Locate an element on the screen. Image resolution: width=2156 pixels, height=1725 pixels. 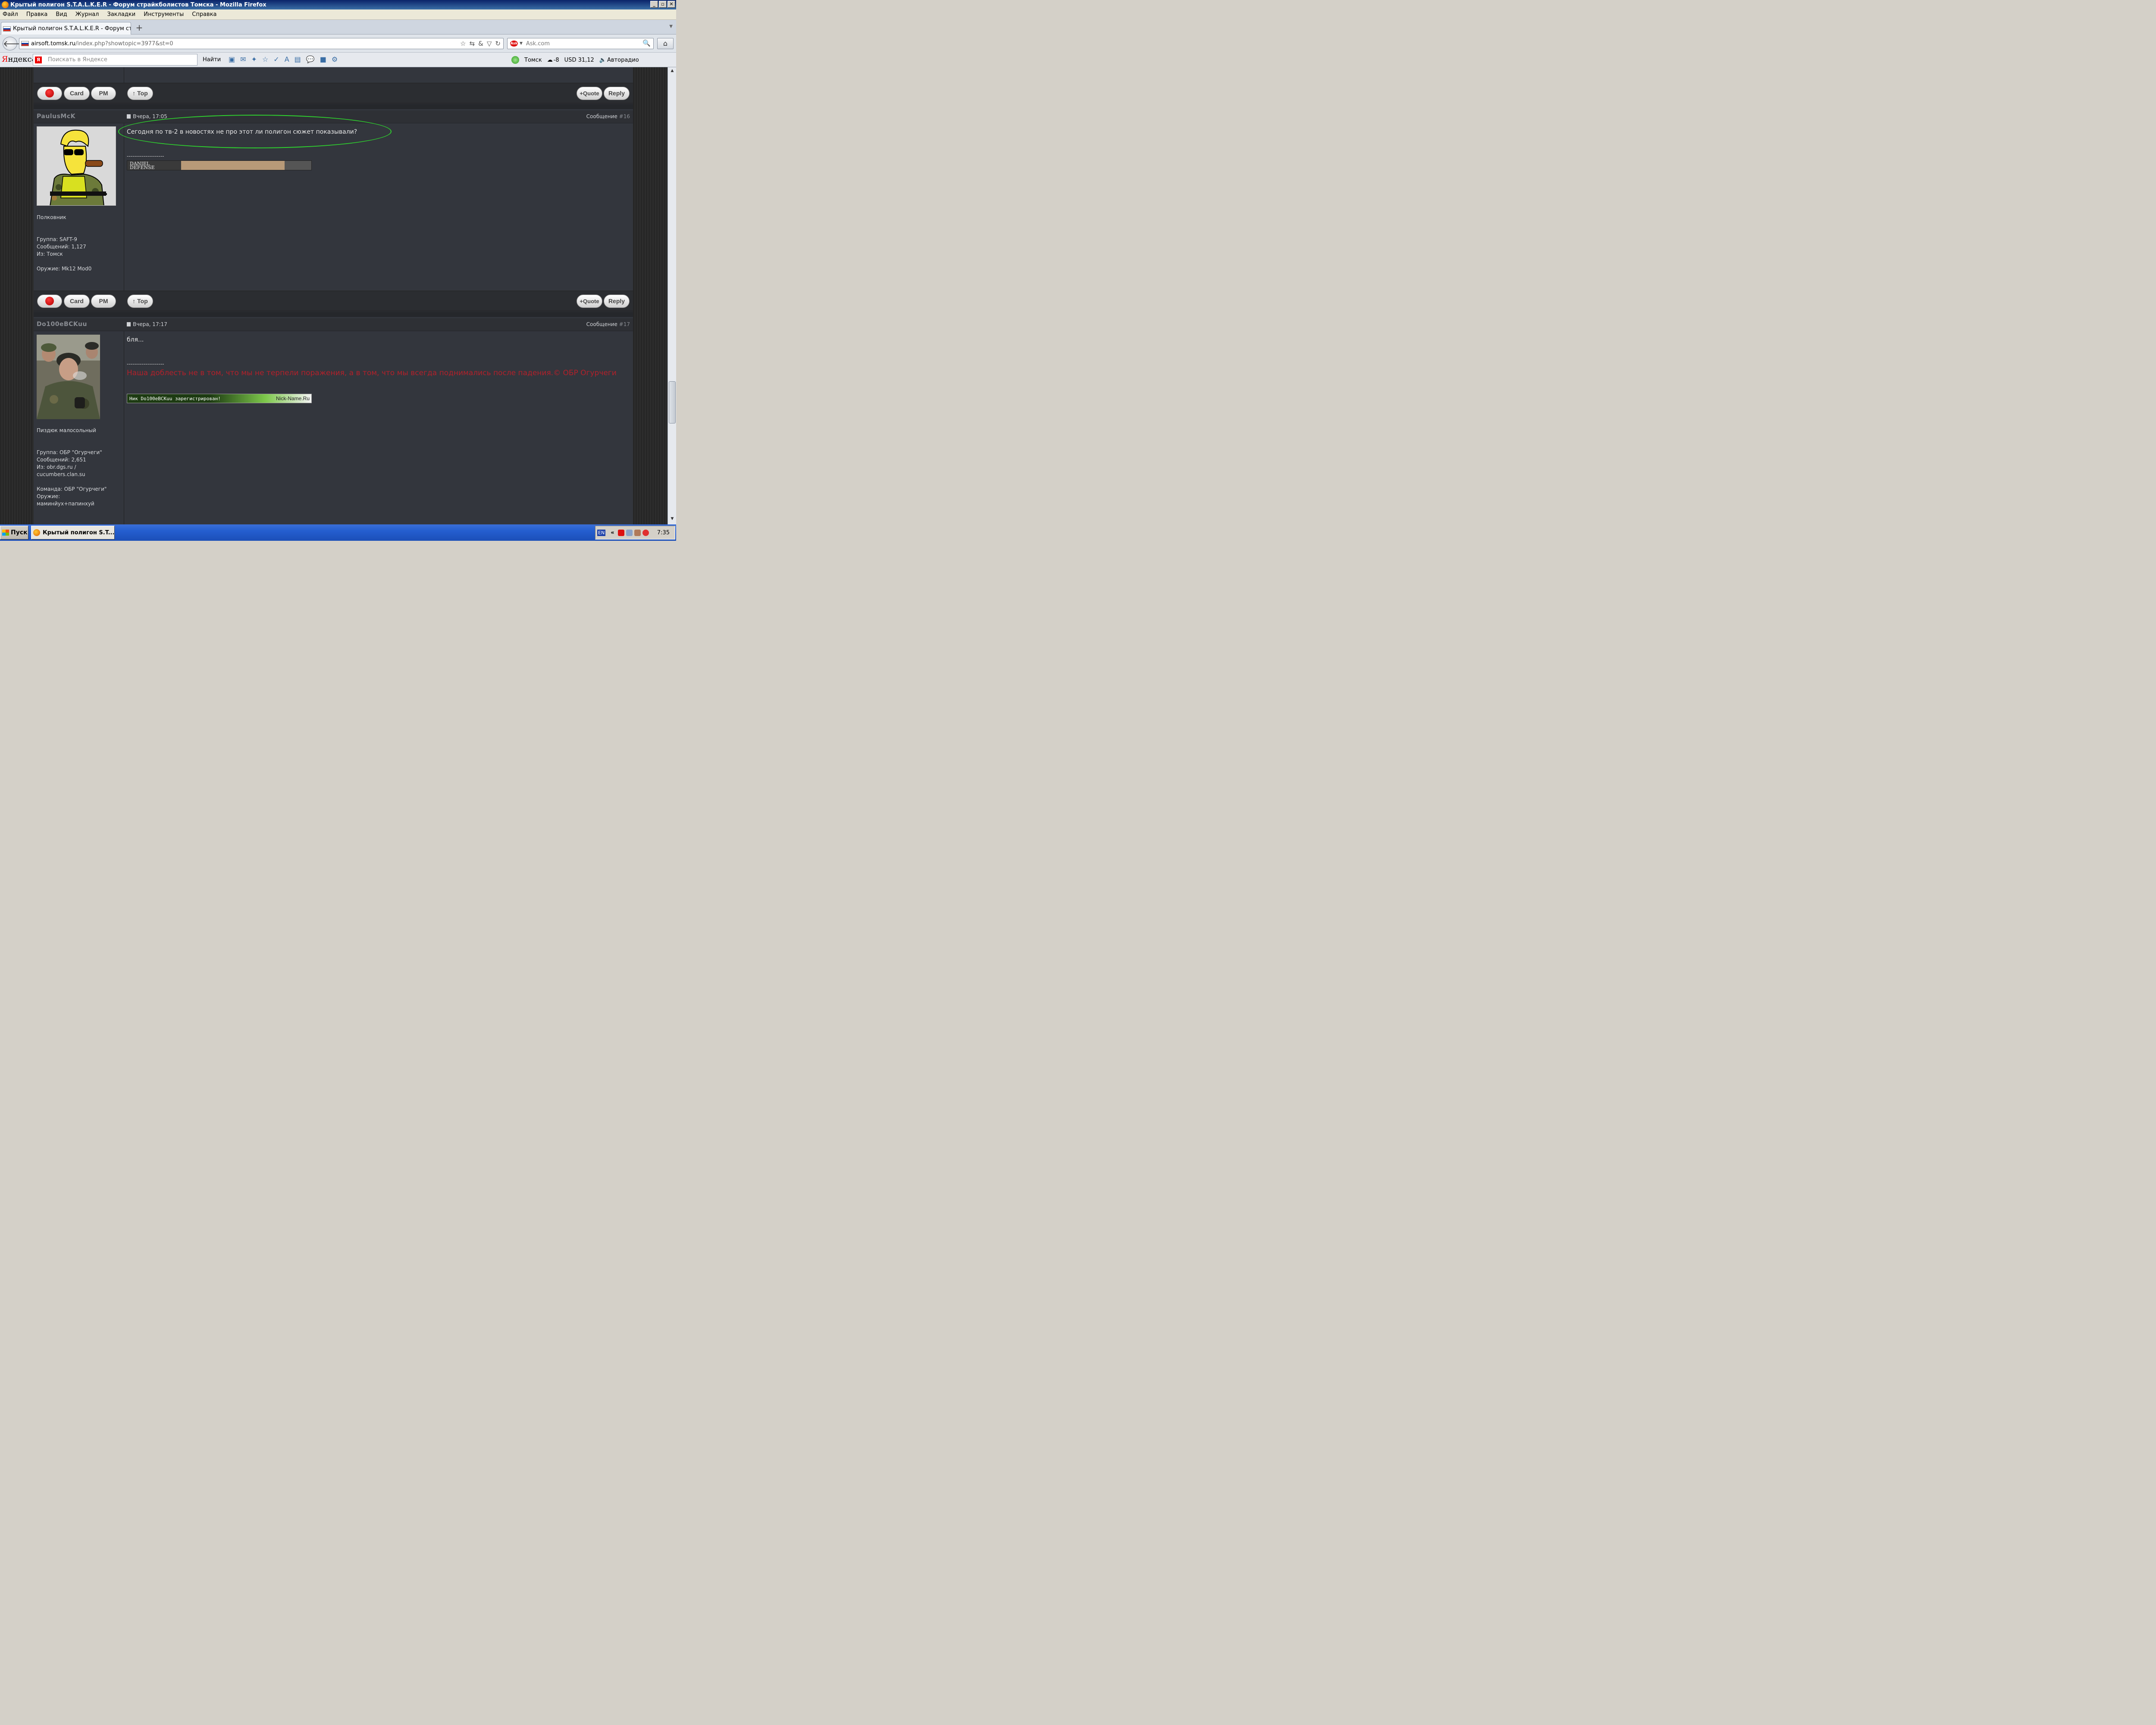
yandex-search-input: Я Поискать в Яндексе is located at coordinates (115, 60).